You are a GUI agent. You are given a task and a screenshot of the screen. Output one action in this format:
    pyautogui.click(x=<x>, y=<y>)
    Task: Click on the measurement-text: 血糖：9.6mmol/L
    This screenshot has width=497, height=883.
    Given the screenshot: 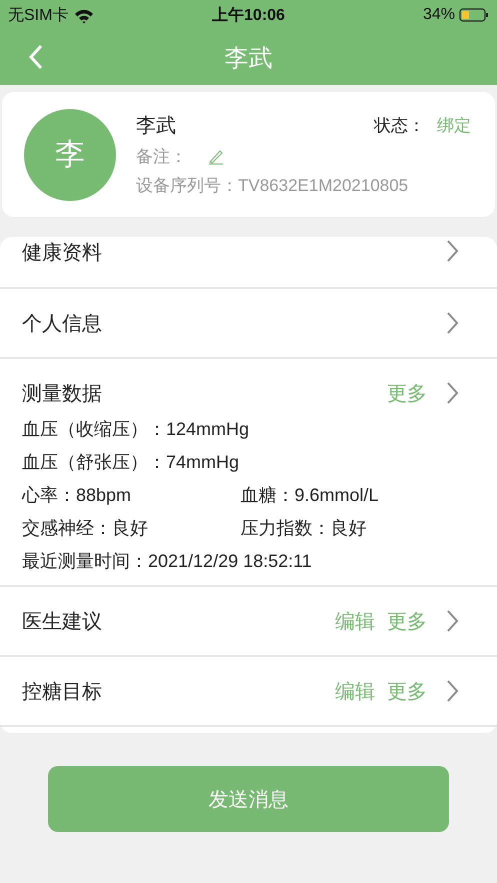 What is the action you would take?
    pyautogui.click(x=310, y=495)
    